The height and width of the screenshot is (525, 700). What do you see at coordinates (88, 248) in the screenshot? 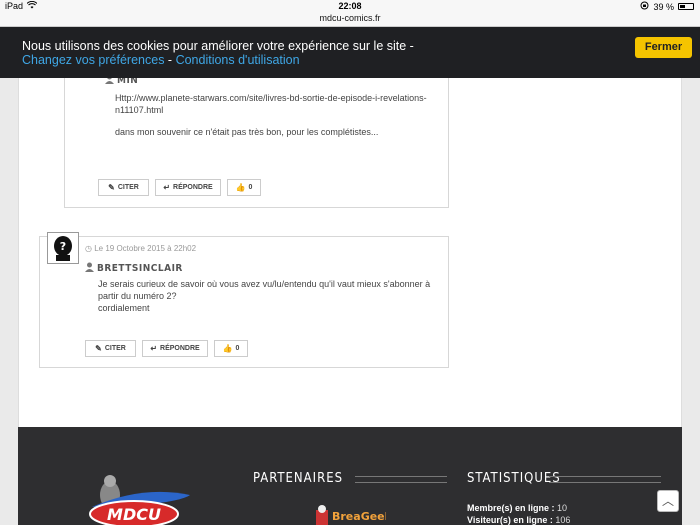
I see `clock-icon: ◷` at bounding box center [88, 248].